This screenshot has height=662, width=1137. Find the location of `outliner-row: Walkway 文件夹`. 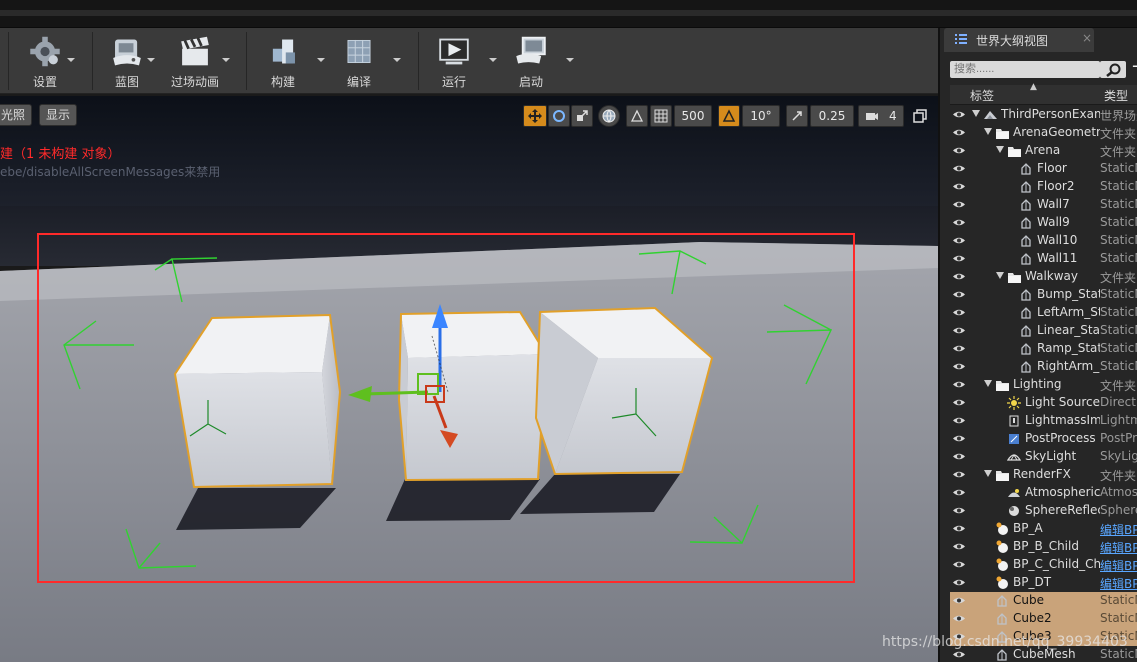

outliner-row: Walkway 文件夹 is located at coordinates (1043, 277).